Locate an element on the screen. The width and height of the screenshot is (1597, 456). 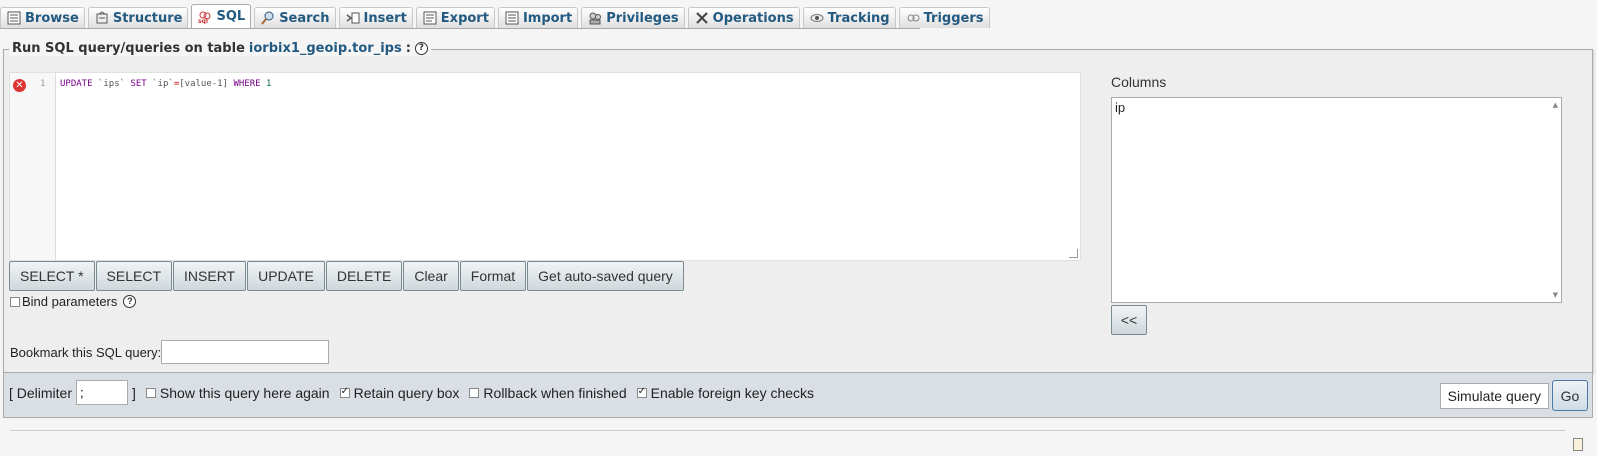
token-set: SET is located at coordinates (138, 84).